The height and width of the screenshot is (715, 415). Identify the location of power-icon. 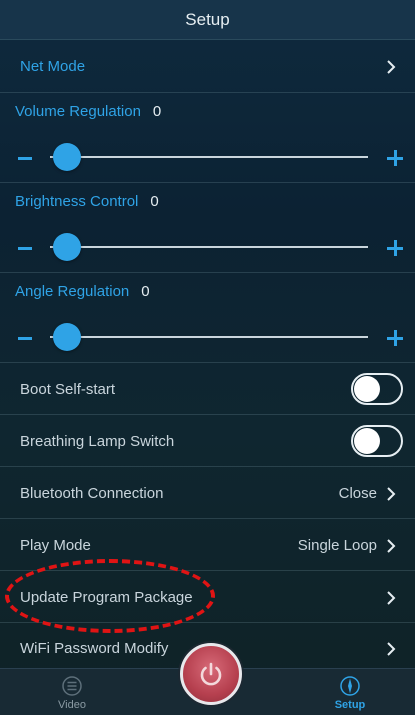
(211, 674).